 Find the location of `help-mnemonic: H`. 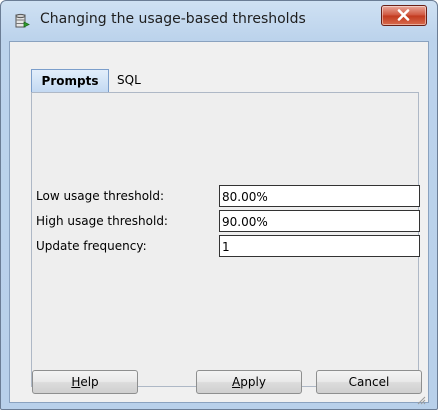

help-mnemonic: H is located at coordinates (76, 382).